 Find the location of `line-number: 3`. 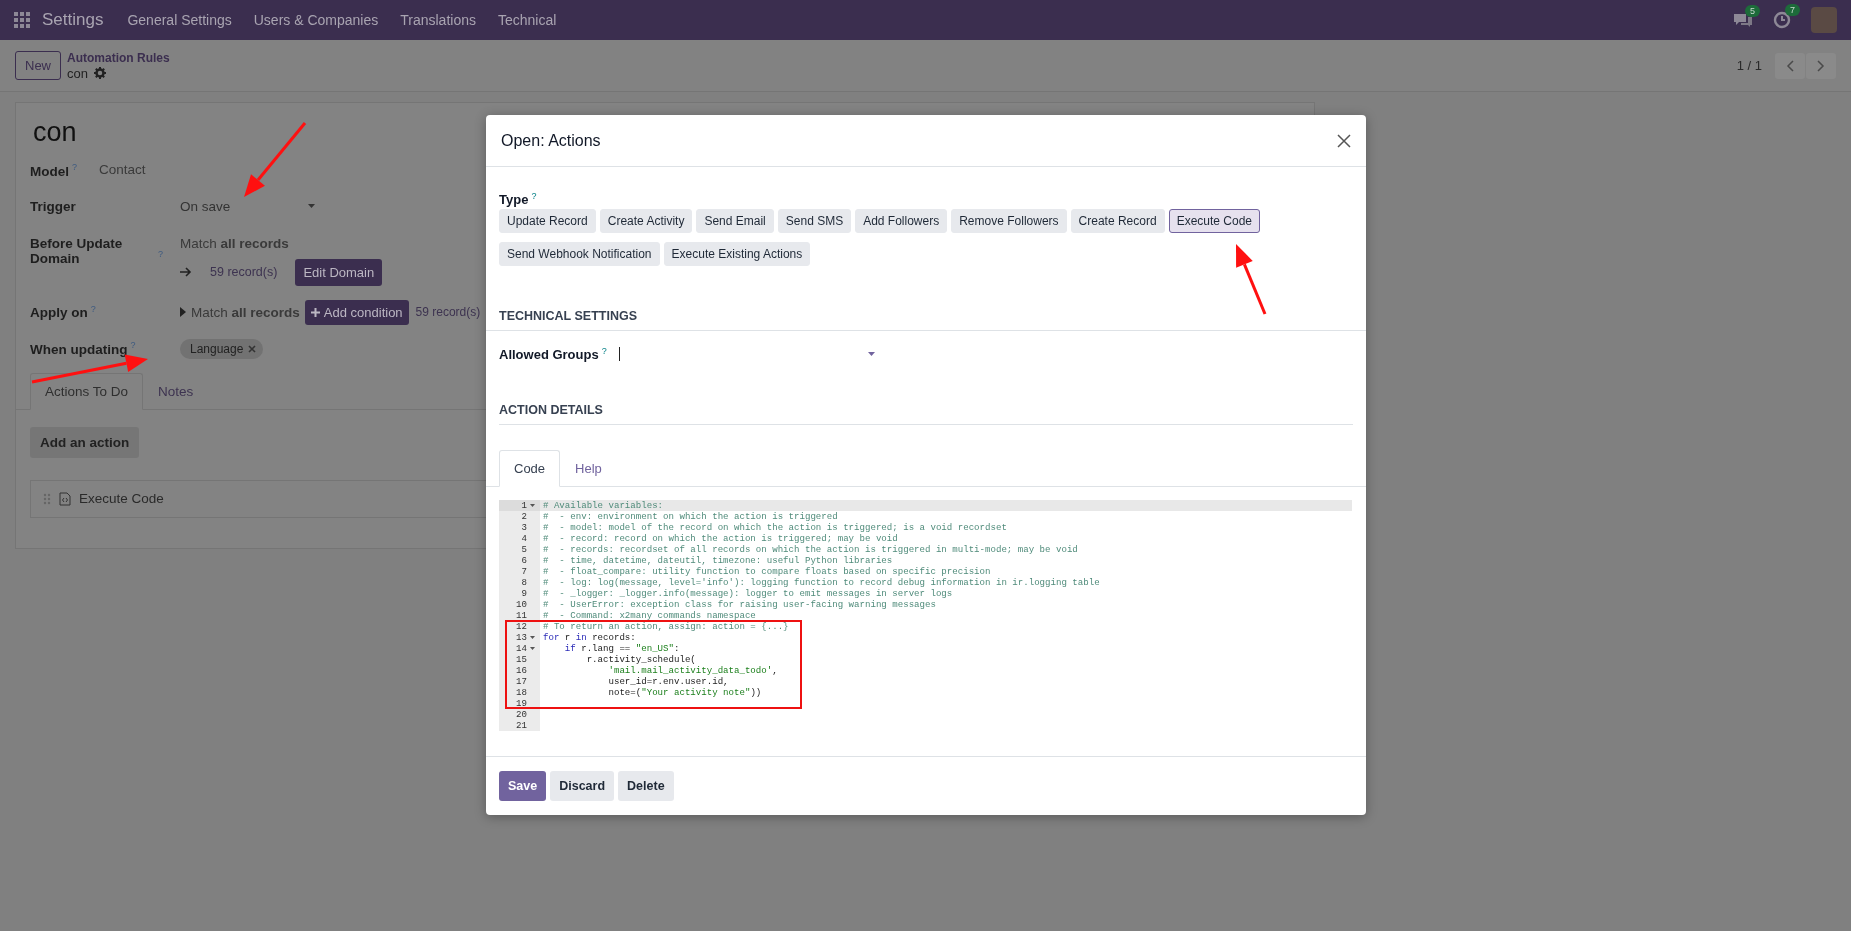

line-number: 3 is located at coordinates (524, 528).